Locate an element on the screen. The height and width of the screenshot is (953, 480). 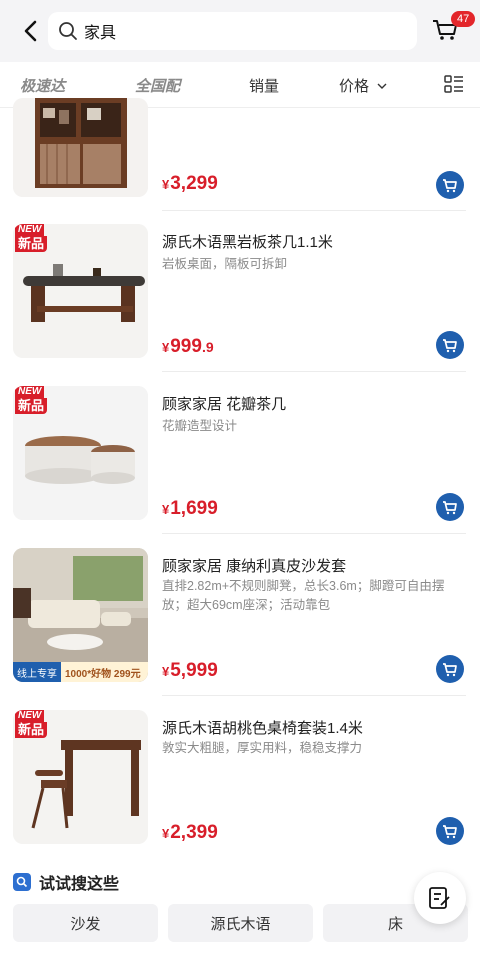
product-subtitle: 岩板桌面，隔板可拆卸 is located at coordinates (225, 264).